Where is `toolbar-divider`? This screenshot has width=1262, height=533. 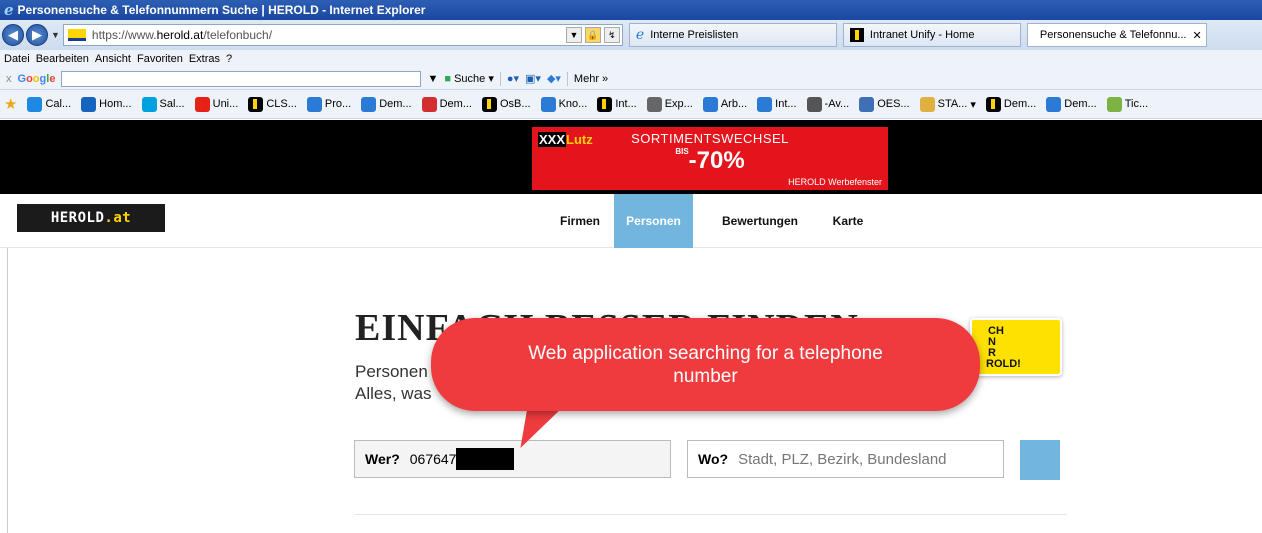
toolbar-divider is located at coordinates (500, 78).